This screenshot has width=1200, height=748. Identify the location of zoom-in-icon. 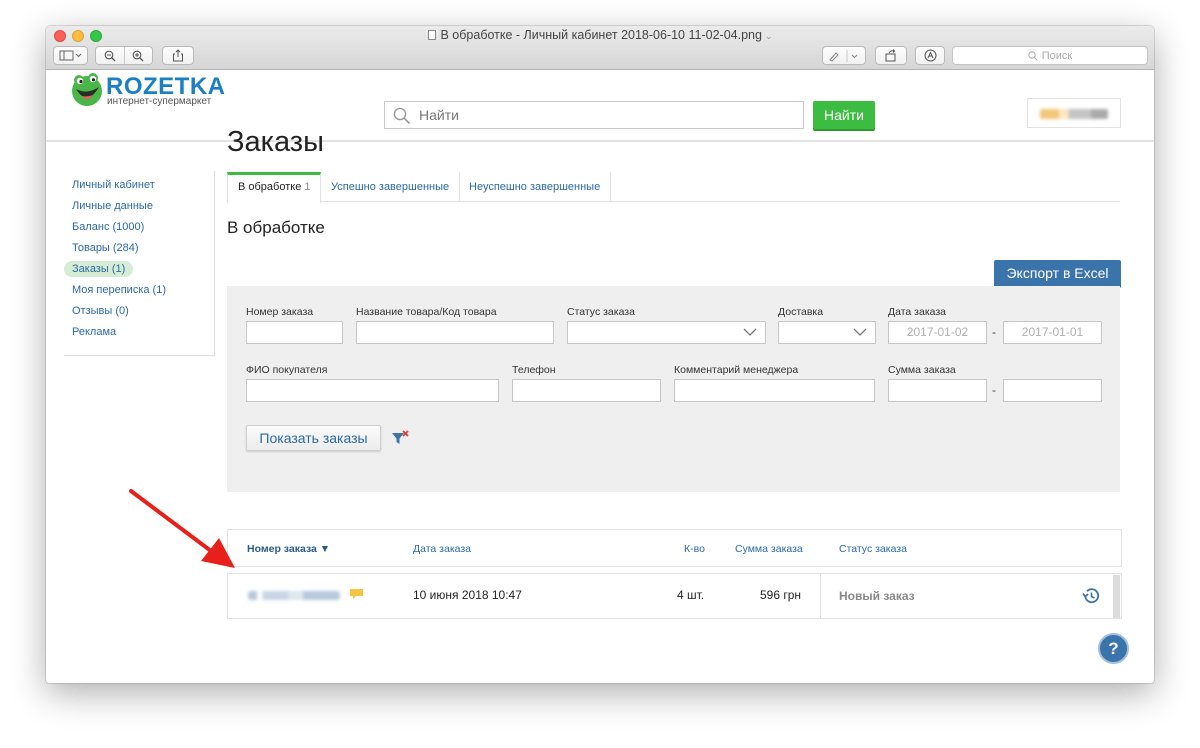
(138, 55).